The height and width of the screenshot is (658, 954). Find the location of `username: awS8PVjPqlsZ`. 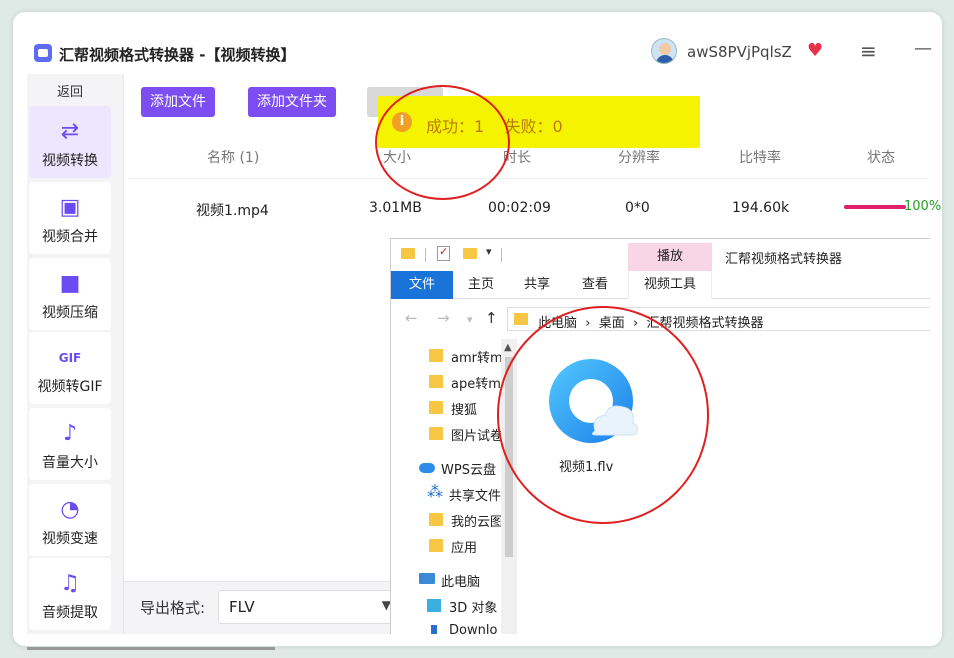

username: awS8PVjPqlsZ is located at coordinates (739, 52).